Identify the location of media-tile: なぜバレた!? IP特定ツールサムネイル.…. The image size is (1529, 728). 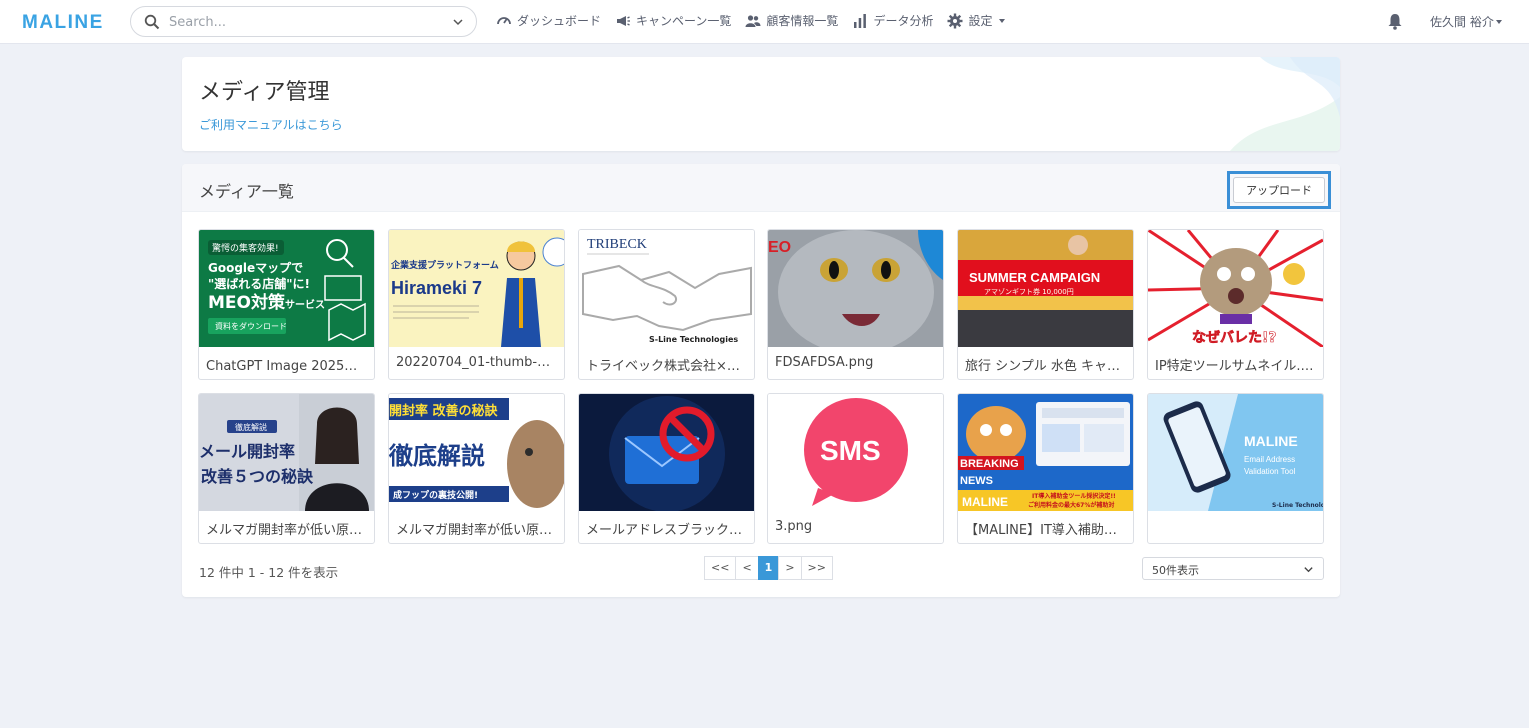
(1235, 304).